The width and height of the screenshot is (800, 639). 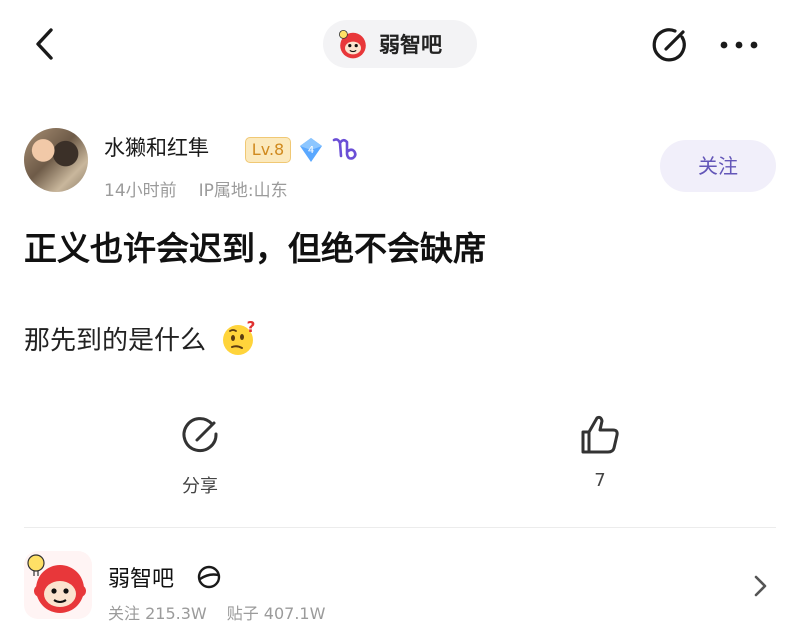 What do you see at coordinates (200, 435) in the screenshot?
I see `share-icon` at bounding box center [200, 435].